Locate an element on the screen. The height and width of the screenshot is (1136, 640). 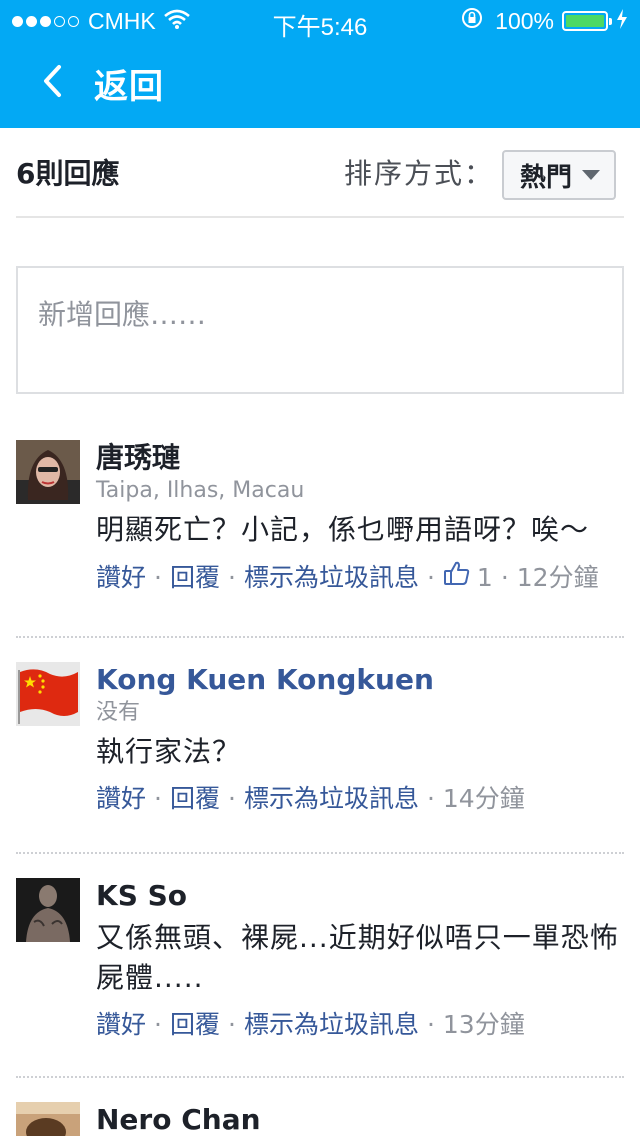
comment-item: Nero Chan is located at coordinates (320, 1119).